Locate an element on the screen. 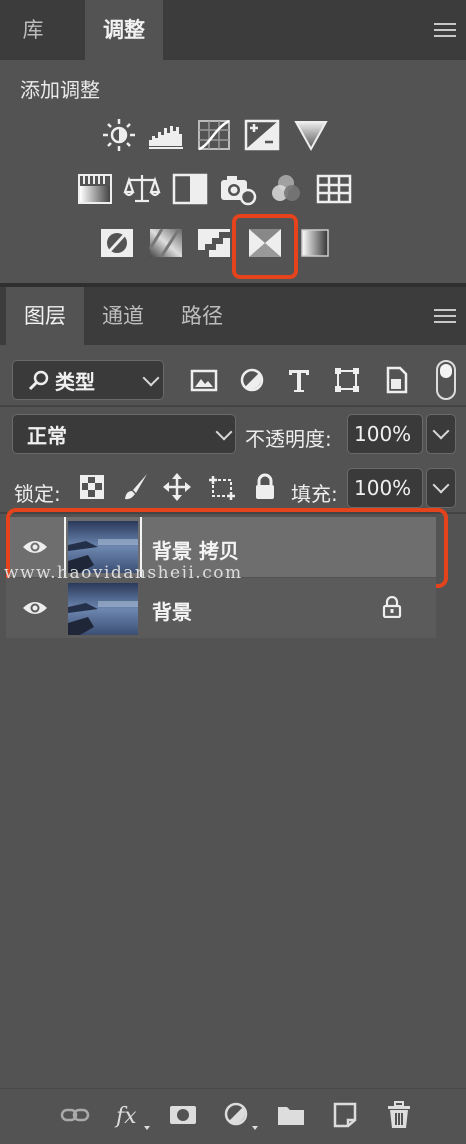  add-mask-icon is located at coordinates (183, 1115).